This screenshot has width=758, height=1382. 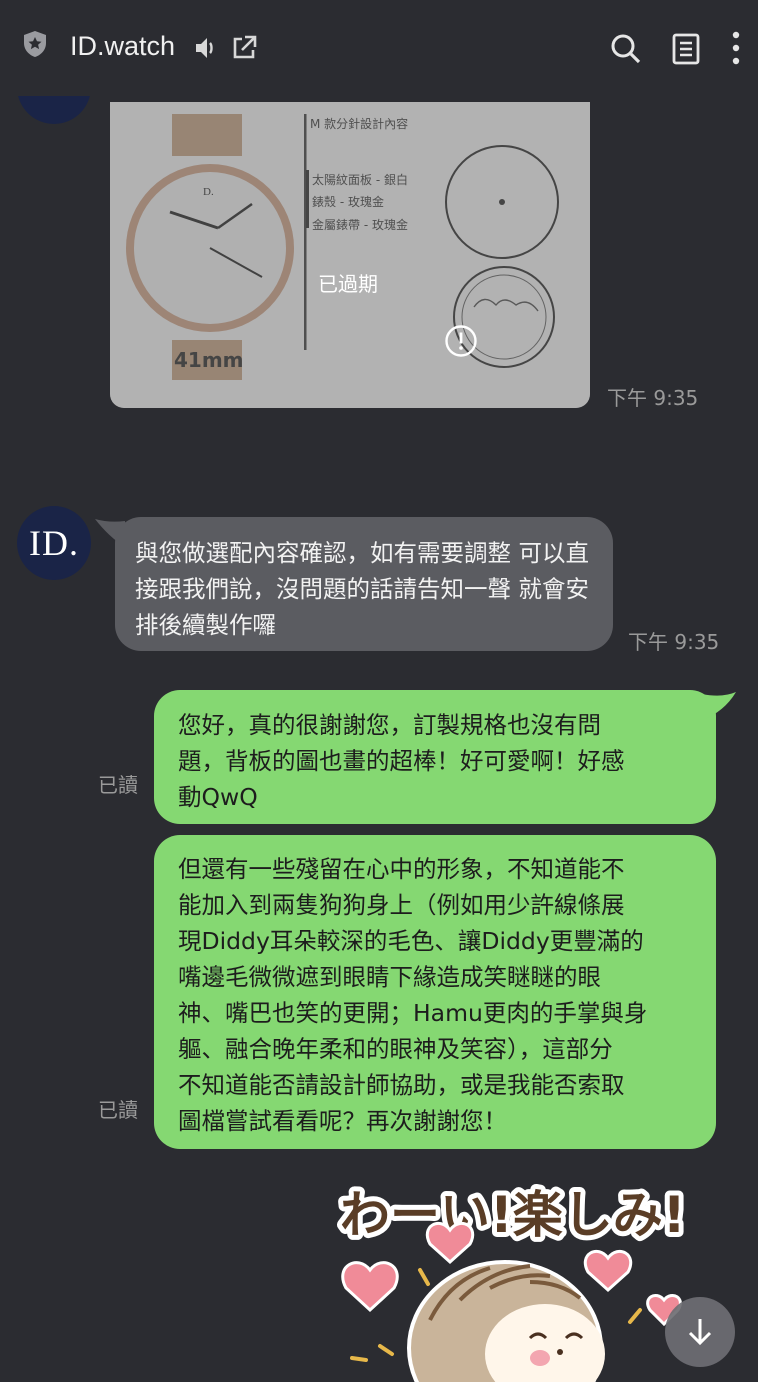 What do you see at coordinates (401, 905) in the screenshot?
I see `message-line: 能加入到兩隻狗狗身上（例如用少許線條展` at bounding box center [401, 905].